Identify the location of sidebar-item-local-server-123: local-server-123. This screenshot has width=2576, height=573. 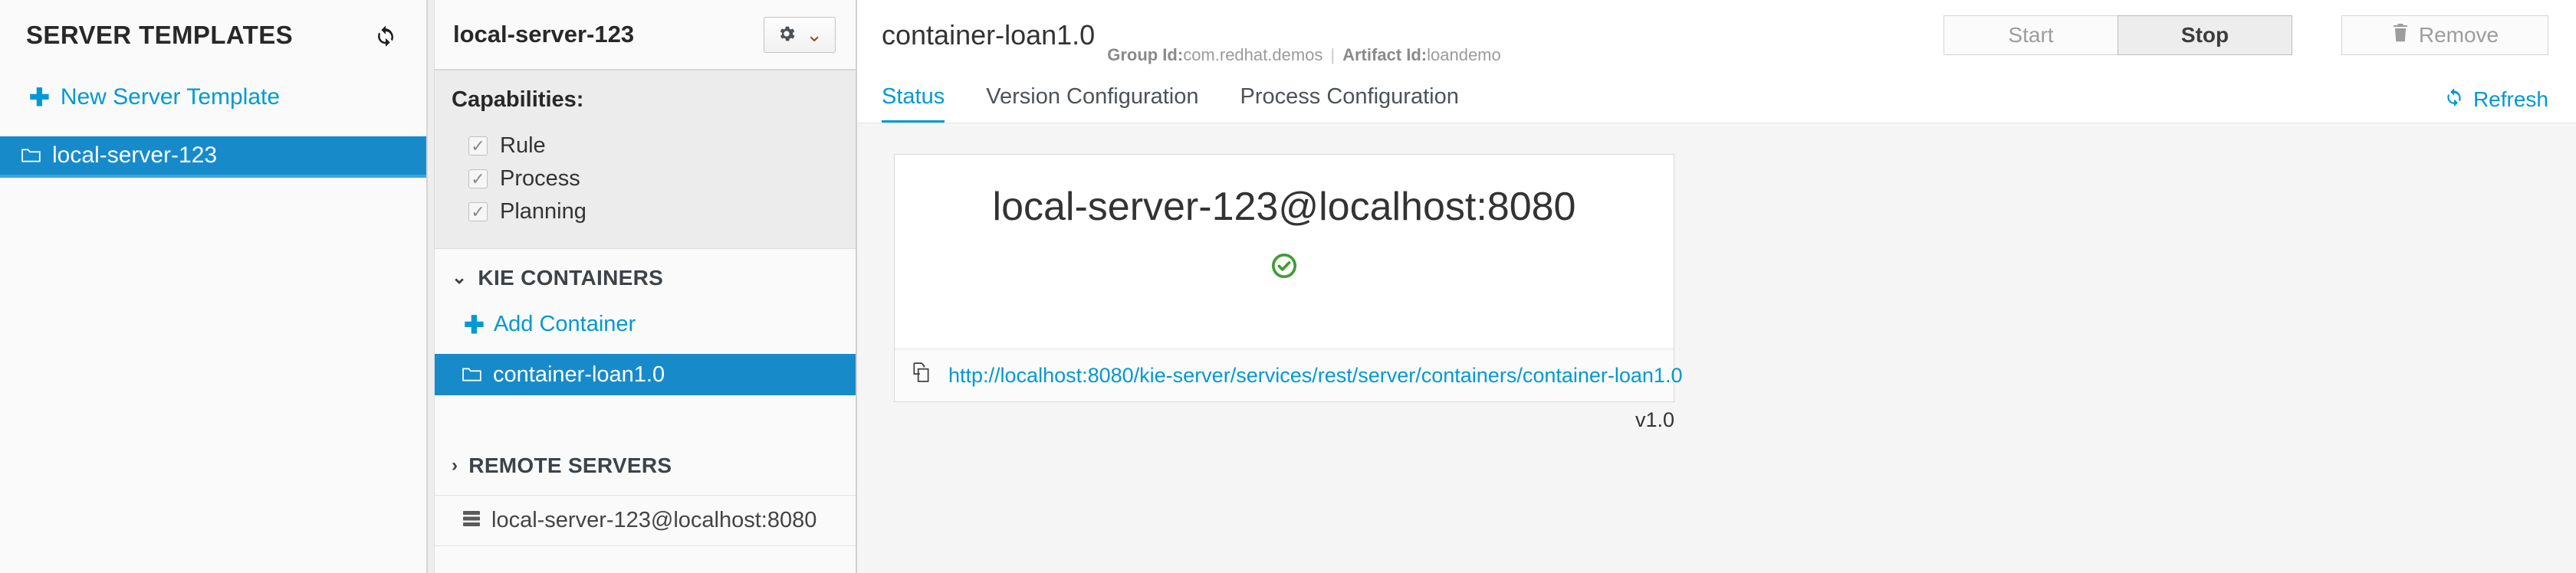
(213, 157).